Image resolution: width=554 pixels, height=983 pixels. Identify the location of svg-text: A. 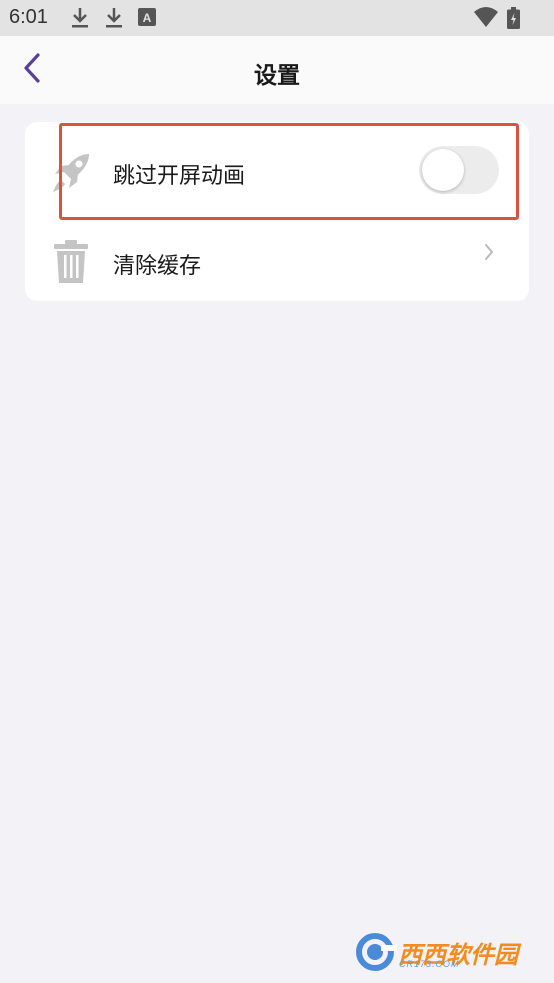
(147, 18).